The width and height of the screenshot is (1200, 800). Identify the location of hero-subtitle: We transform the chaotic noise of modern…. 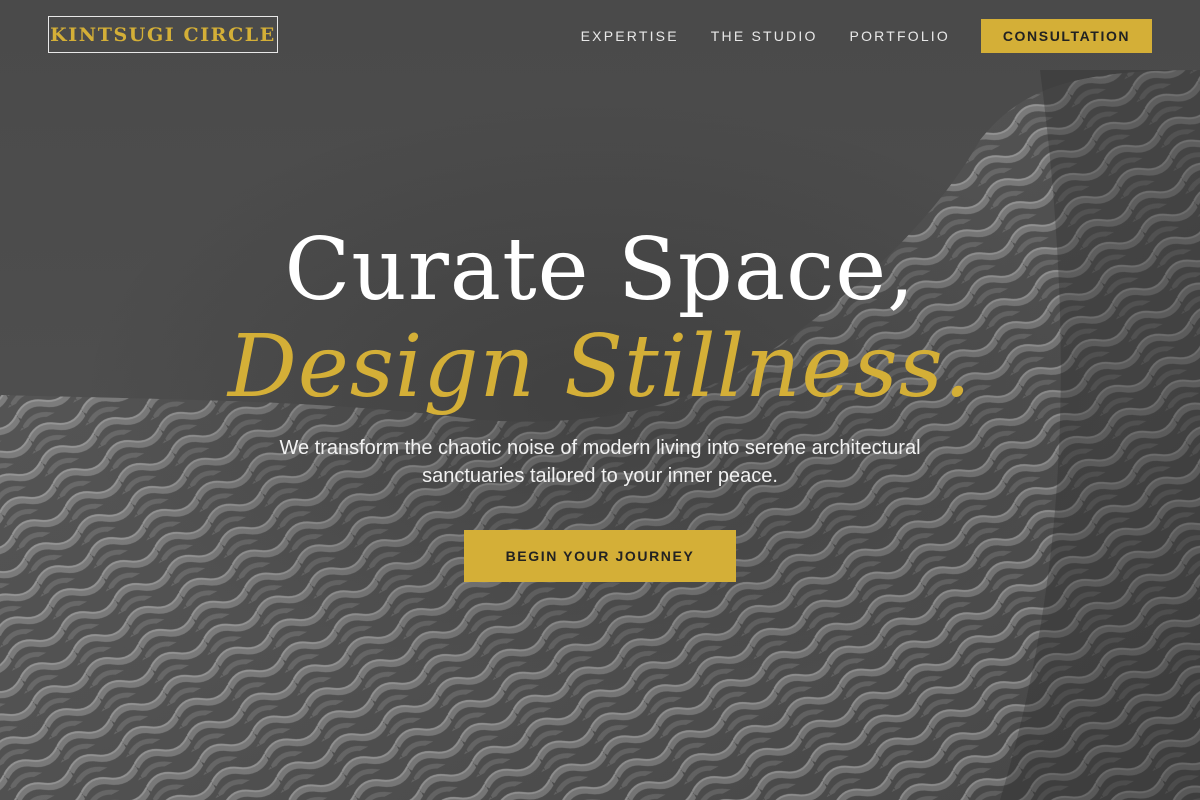
(600, 462).